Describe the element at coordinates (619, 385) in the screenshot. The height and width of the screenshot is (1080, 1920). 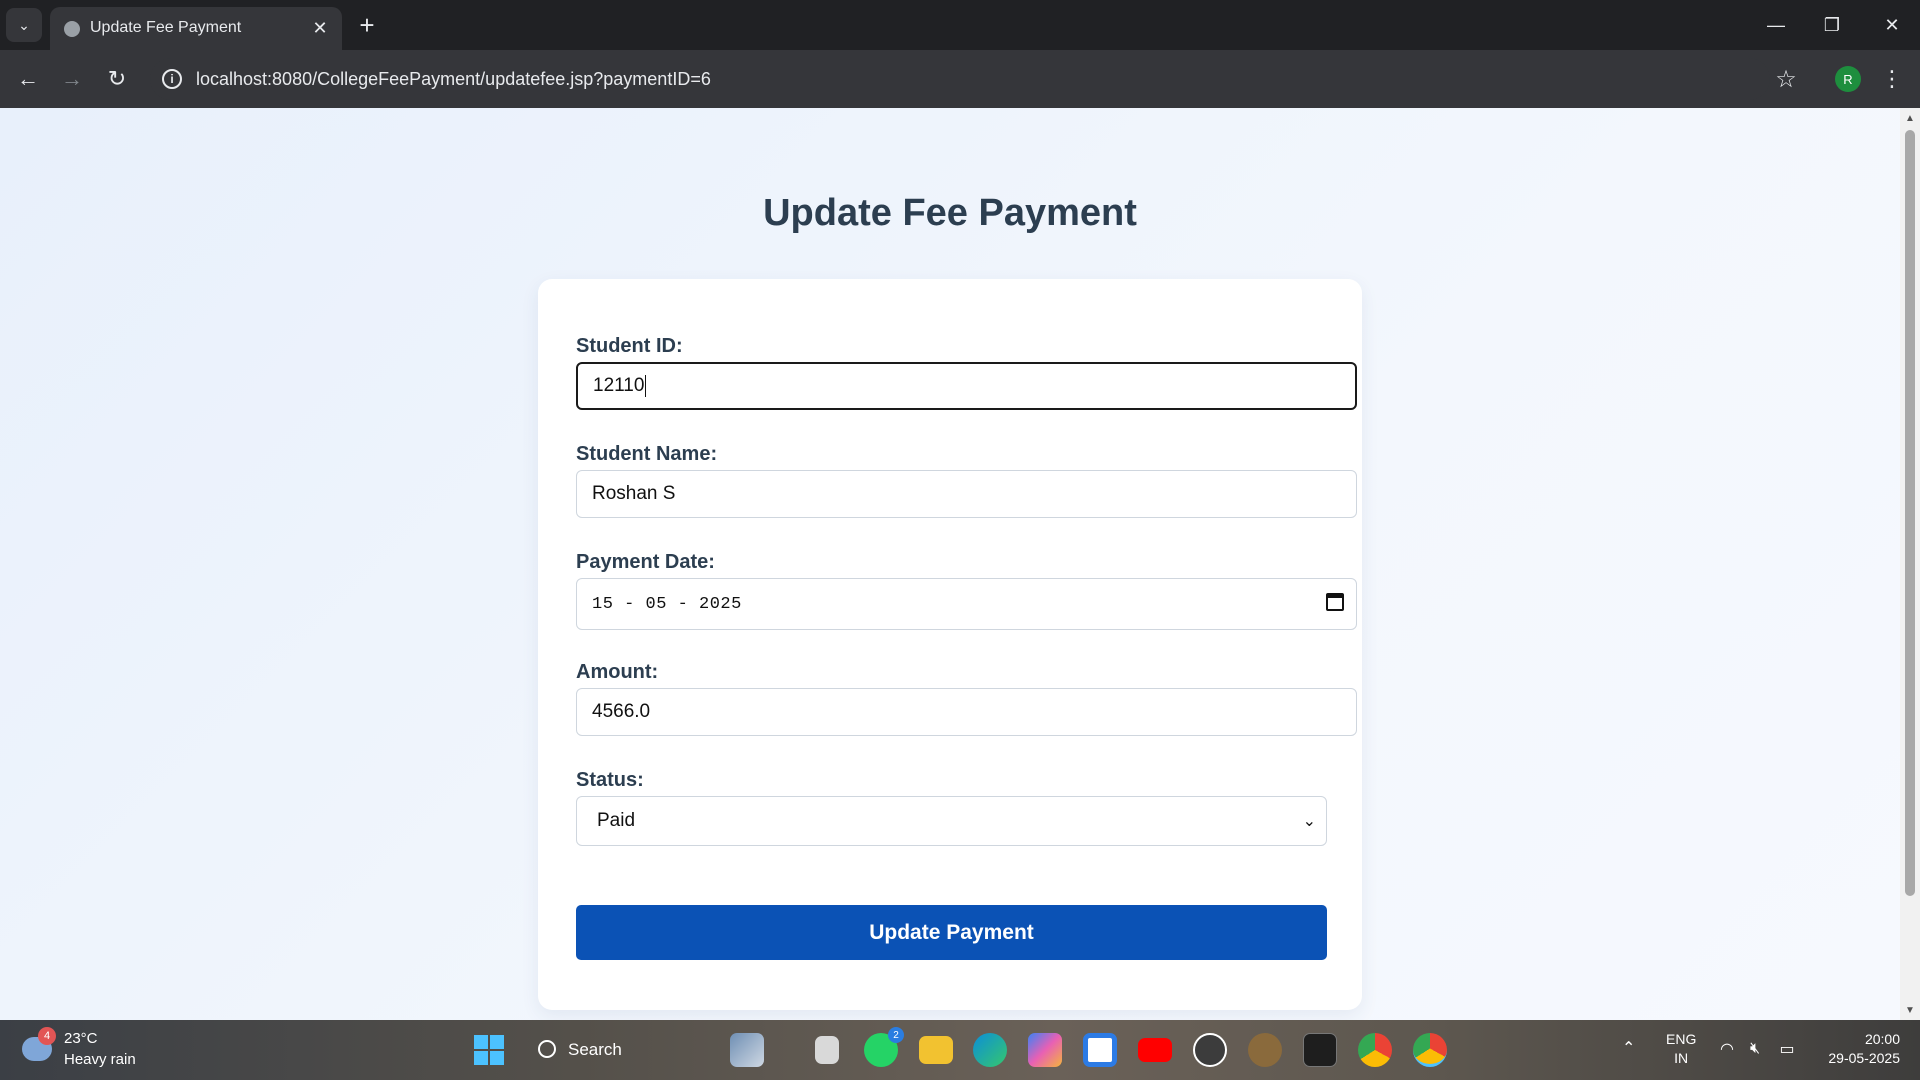
I see `student-id-value: 12110` at that location.